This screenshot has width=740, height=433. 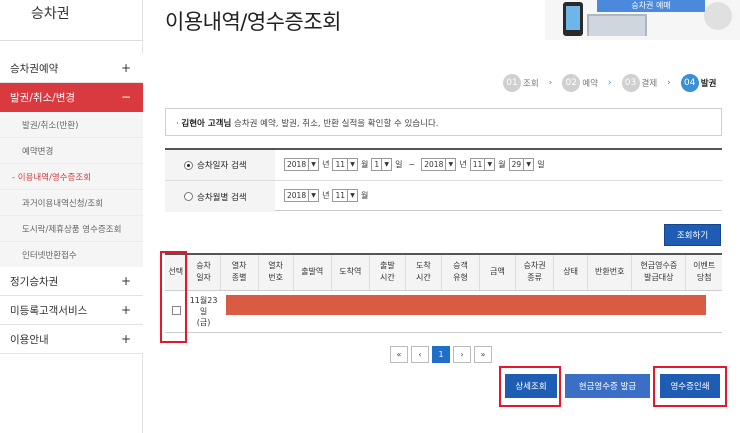 What do you see at coordinates (423, 272) in the screenshot?
I see `col-arr-time: 도착 시간` at bounding box center [423, 272].